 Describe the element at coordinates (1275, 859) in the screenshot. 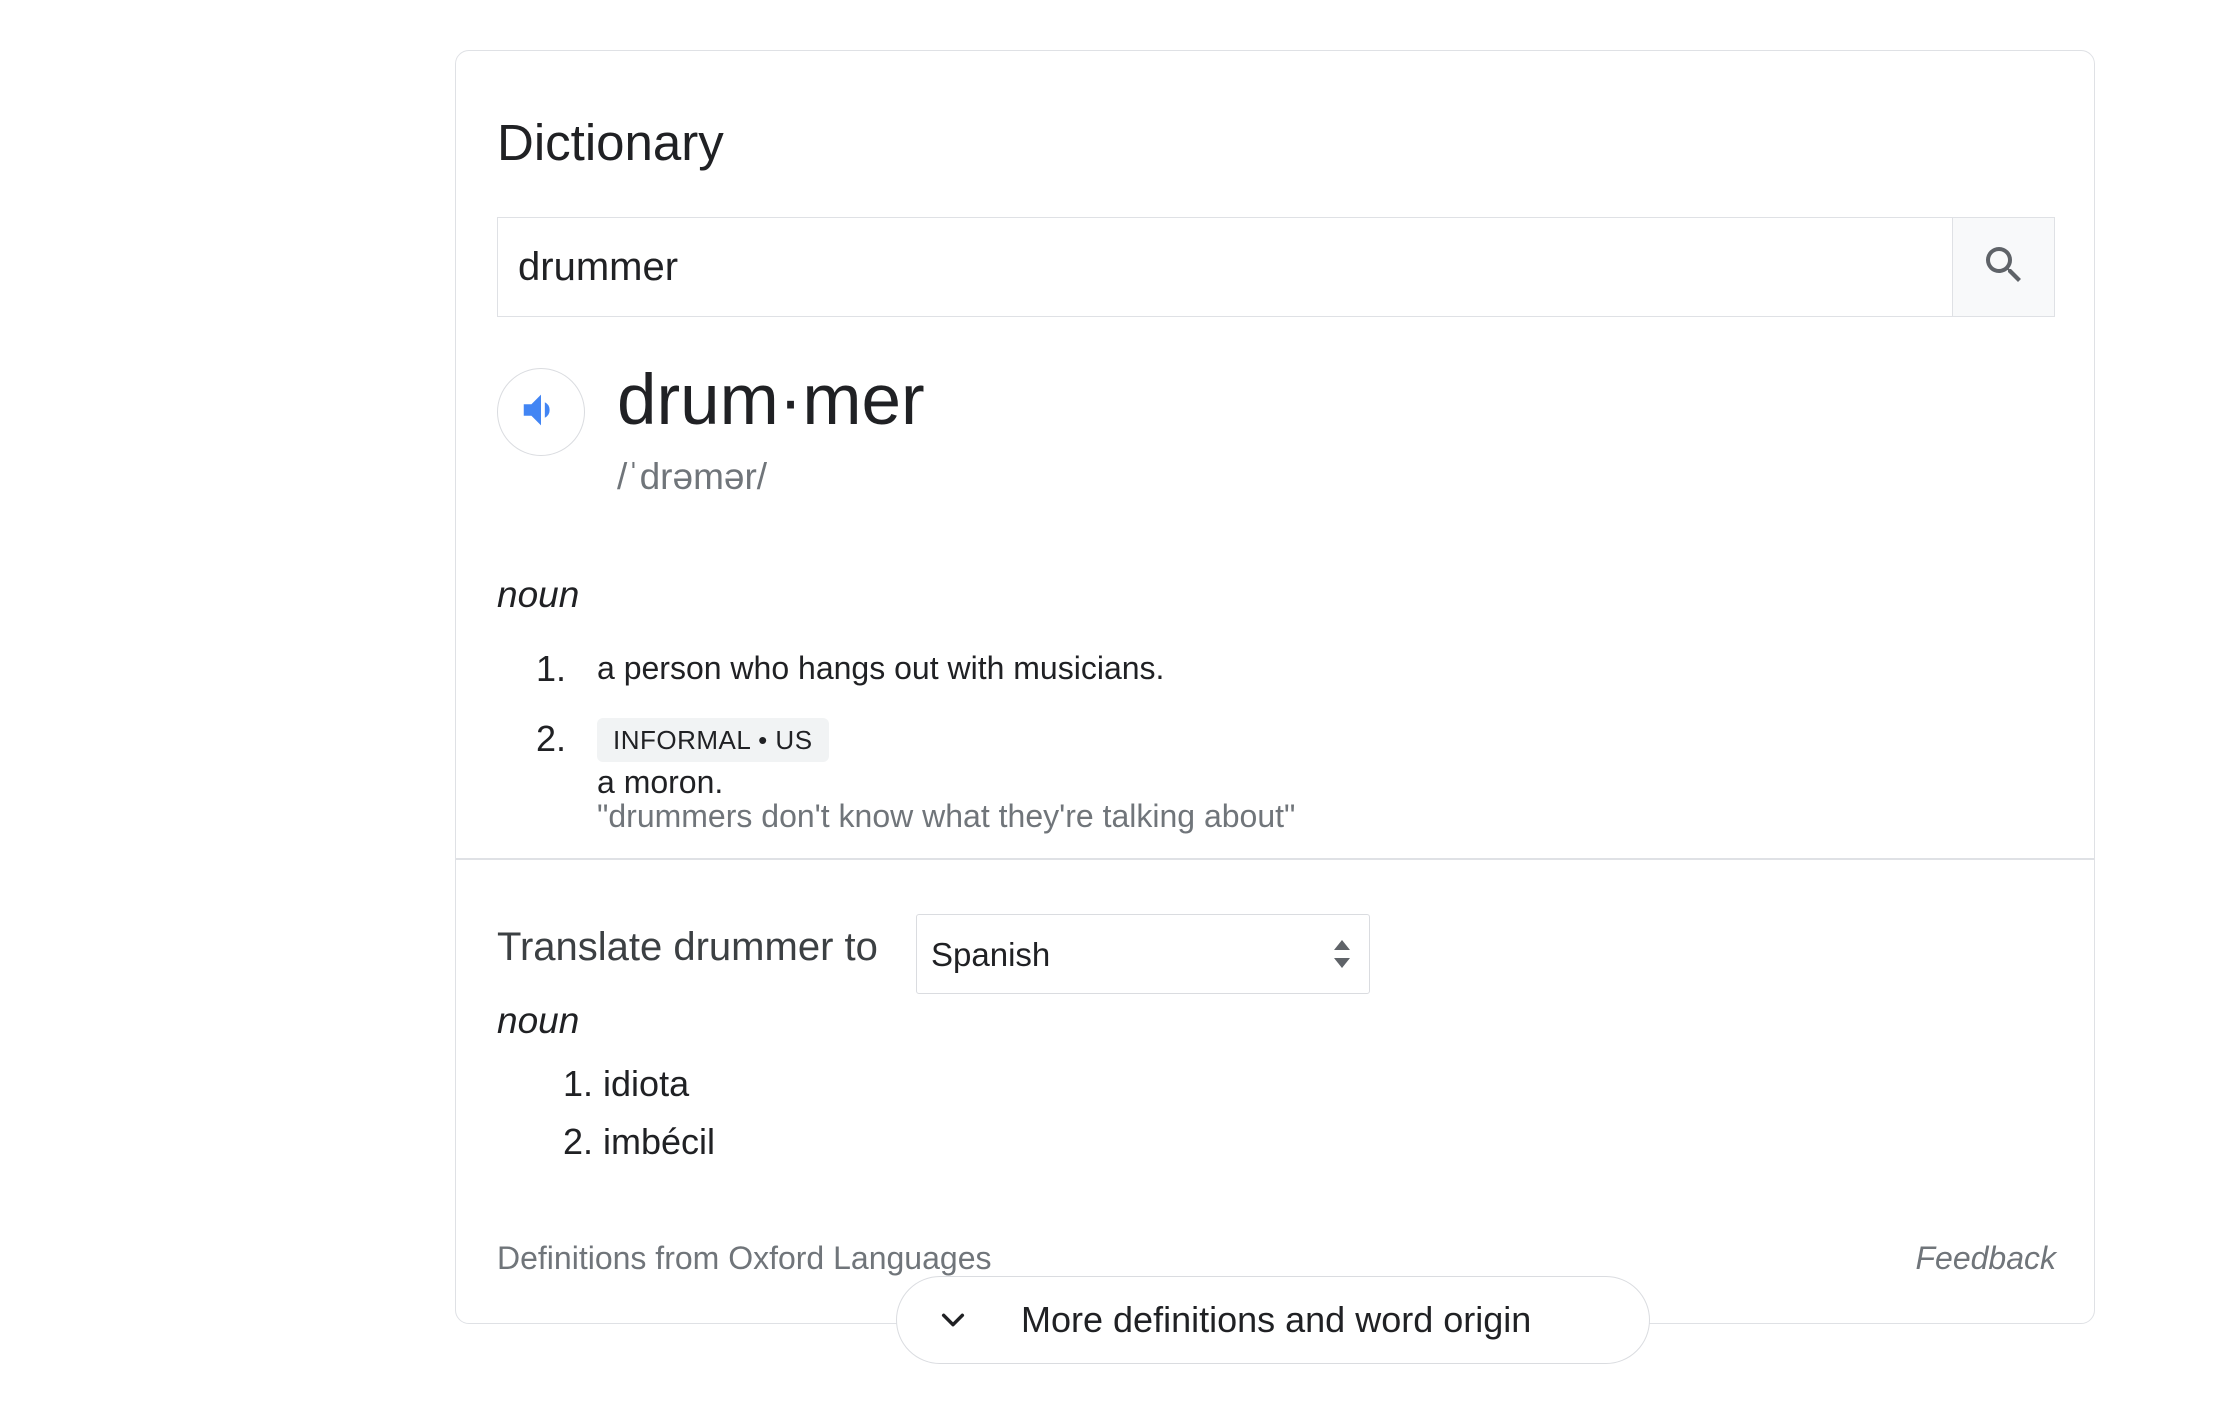

I see `section-divider` at that location.